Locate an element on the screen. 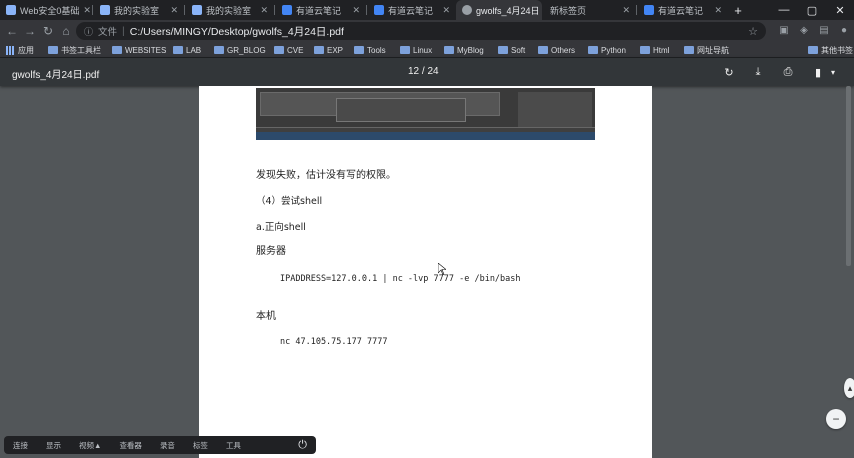  tab-title: Web安全0基础 is located at coordinates (50, 10).